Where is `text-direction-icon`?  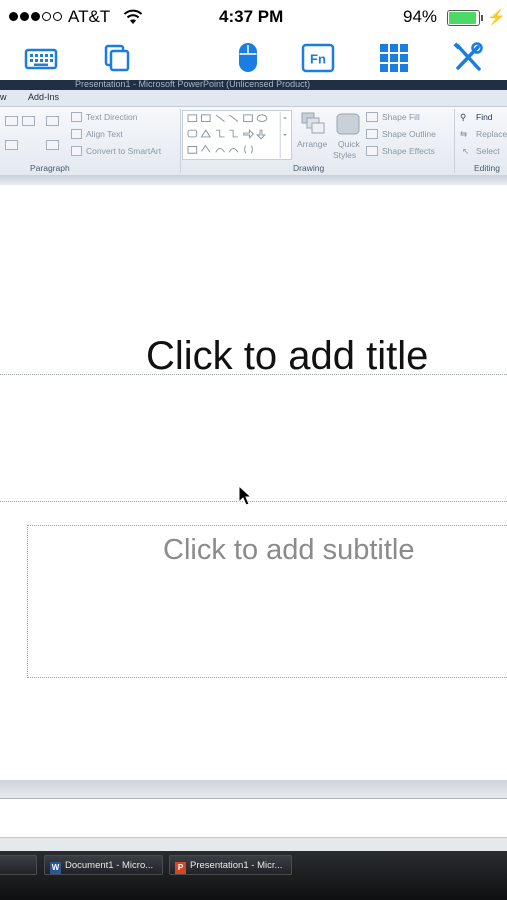
text-direction-icon is located at coordinates (76, 117).